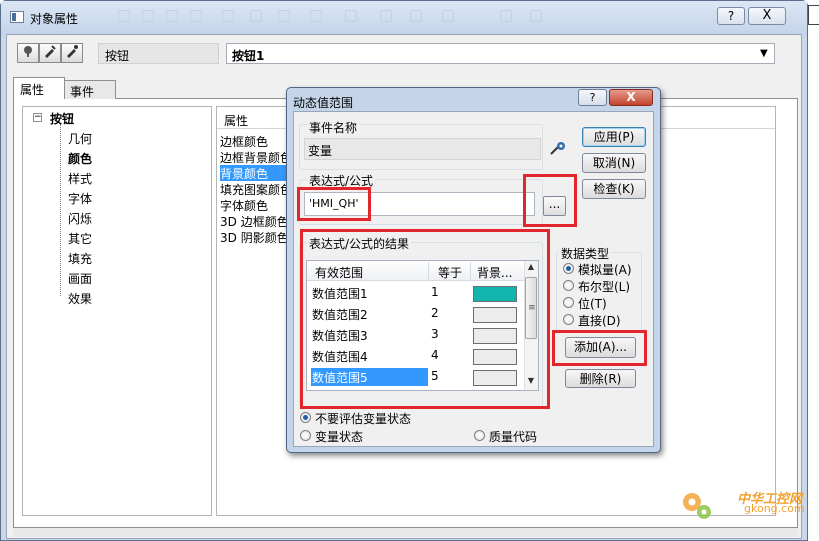 The height and width of the screenshot is (541, 819). Describe the element at coordinates (568, 302) in the screenshot. I see `radio-bit` at that location.